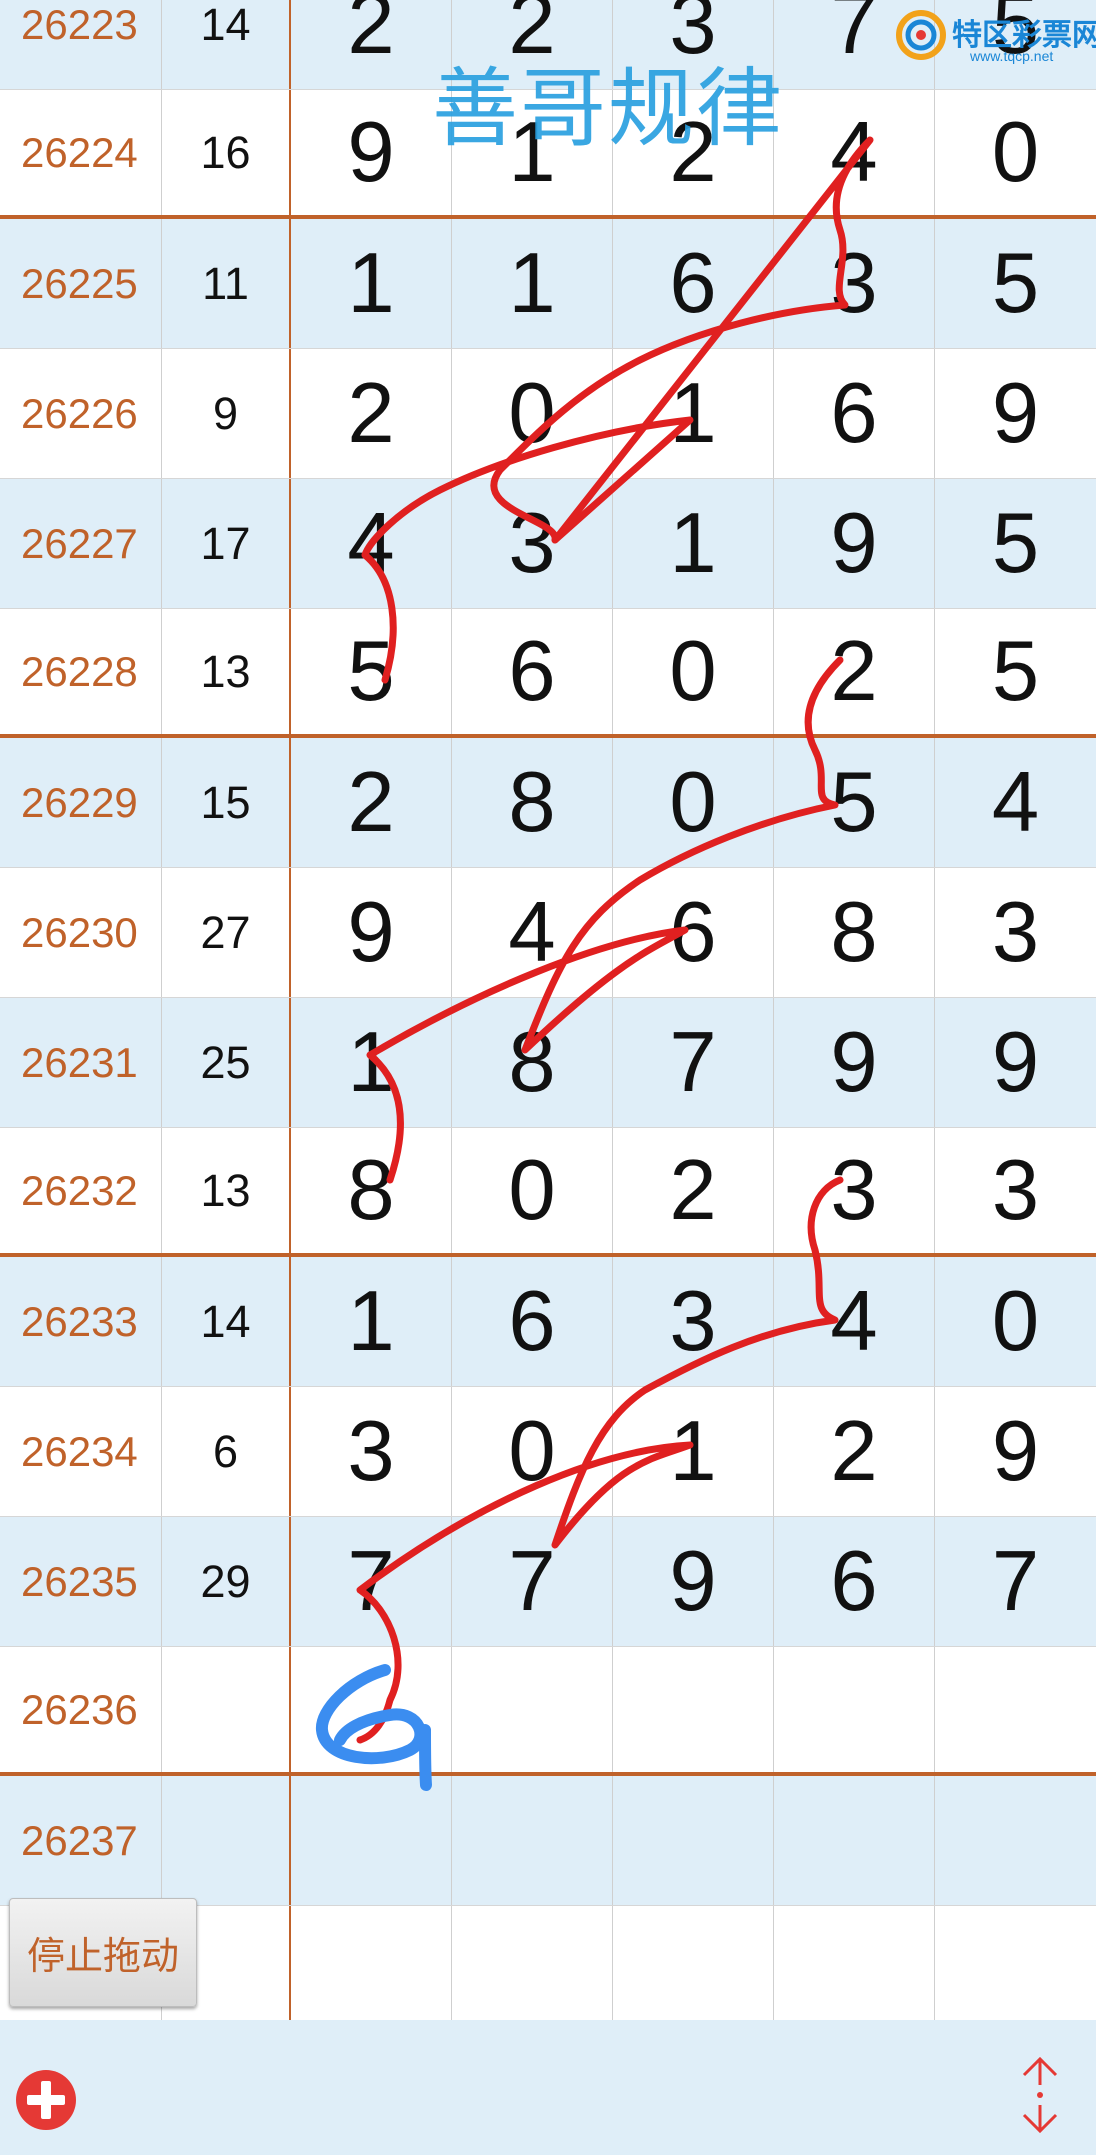  Describe the element at coordinates (1012, 56) in the screenshot. I see `logo-url: www.tqcp.net` at that location.